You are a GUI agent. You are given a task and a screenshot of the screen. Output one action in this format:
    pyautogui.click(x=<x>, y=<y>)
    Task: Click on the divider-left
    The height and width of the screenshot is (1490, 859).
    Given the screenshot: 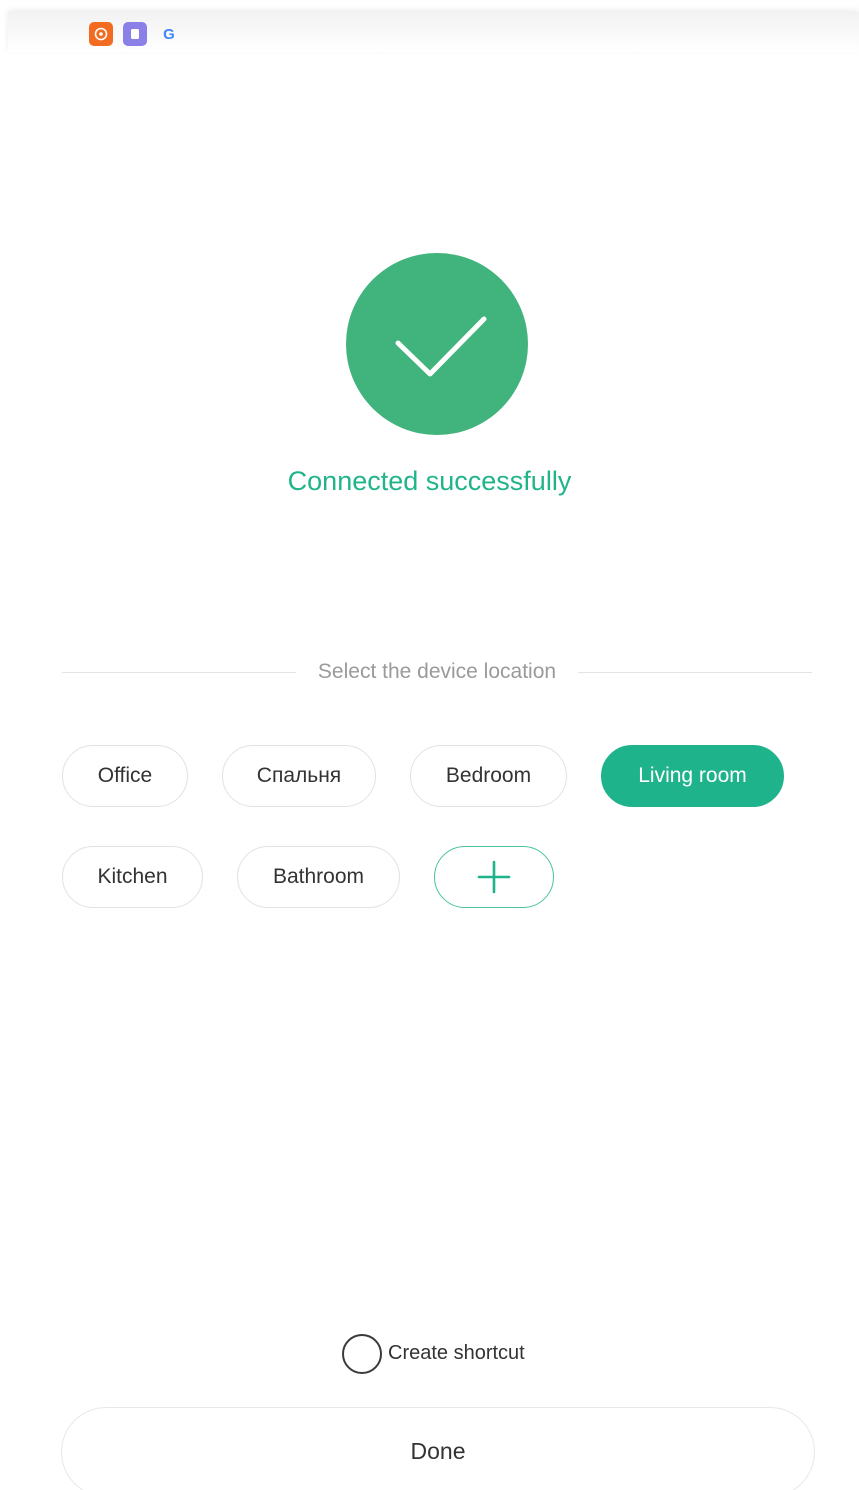 What is the action you would take?
    pyautogui.click(x=179, y=672)
    